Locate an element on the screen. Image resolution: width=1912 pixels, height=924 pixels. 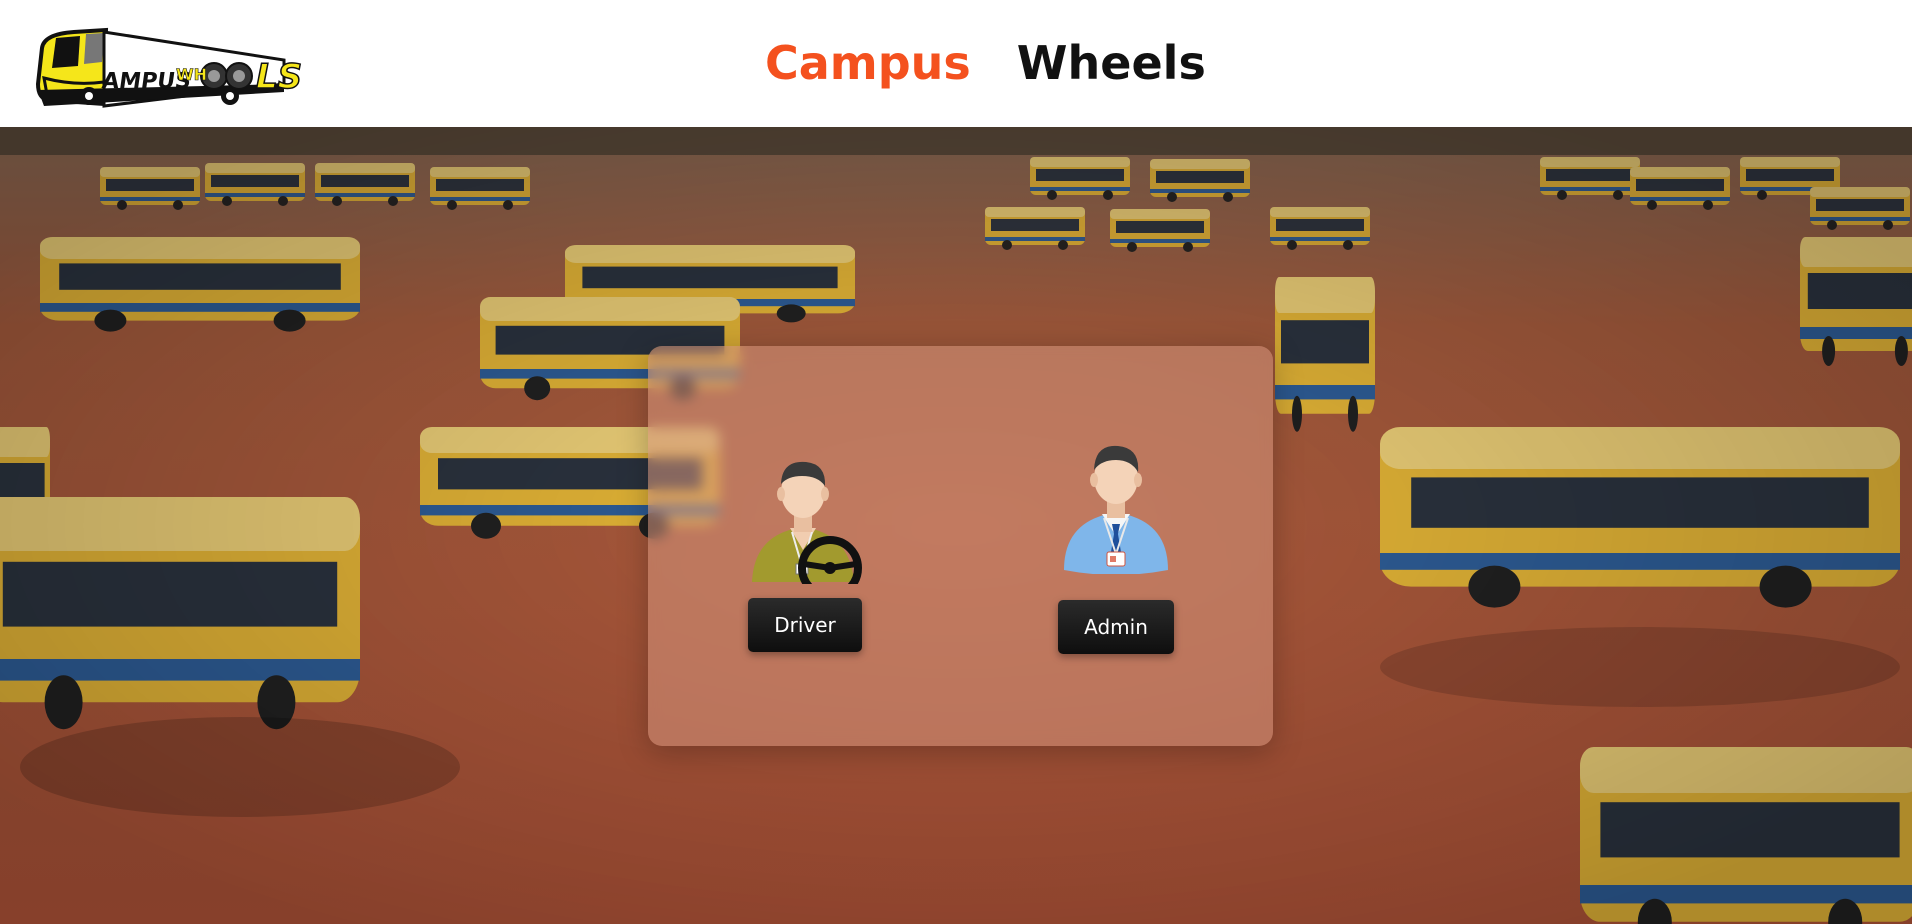
admin-role: Admin is located at coordinates (1116, 547).